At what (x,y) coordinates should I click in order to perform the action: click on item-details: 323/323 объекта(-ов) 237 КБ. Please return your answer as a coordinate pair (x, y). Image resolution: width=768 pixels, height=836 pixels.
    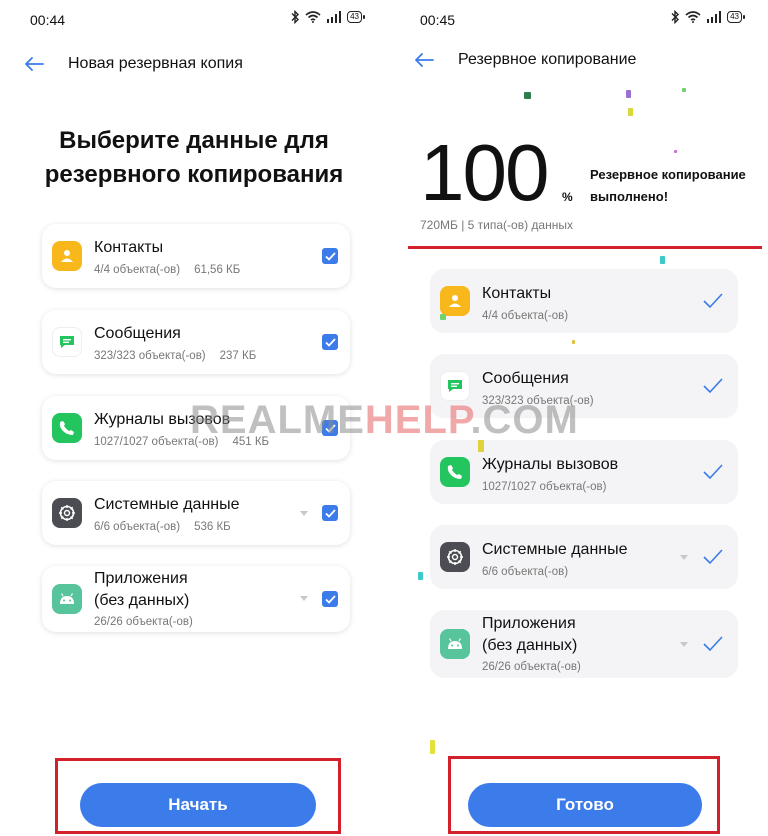
    Looking at the image, I should click on (175, 356).